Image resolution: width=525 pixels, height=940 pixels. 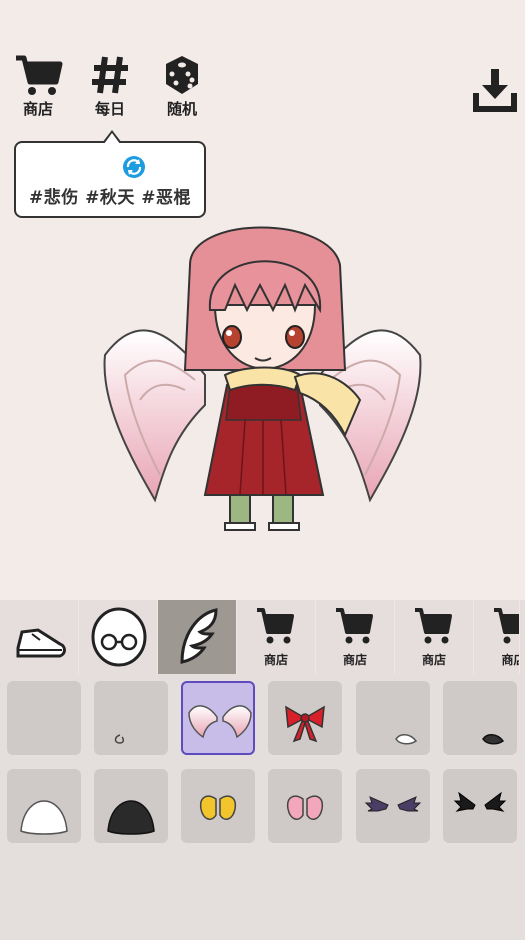 I want to click on random-label: 随机, so click(x=181, y=109).